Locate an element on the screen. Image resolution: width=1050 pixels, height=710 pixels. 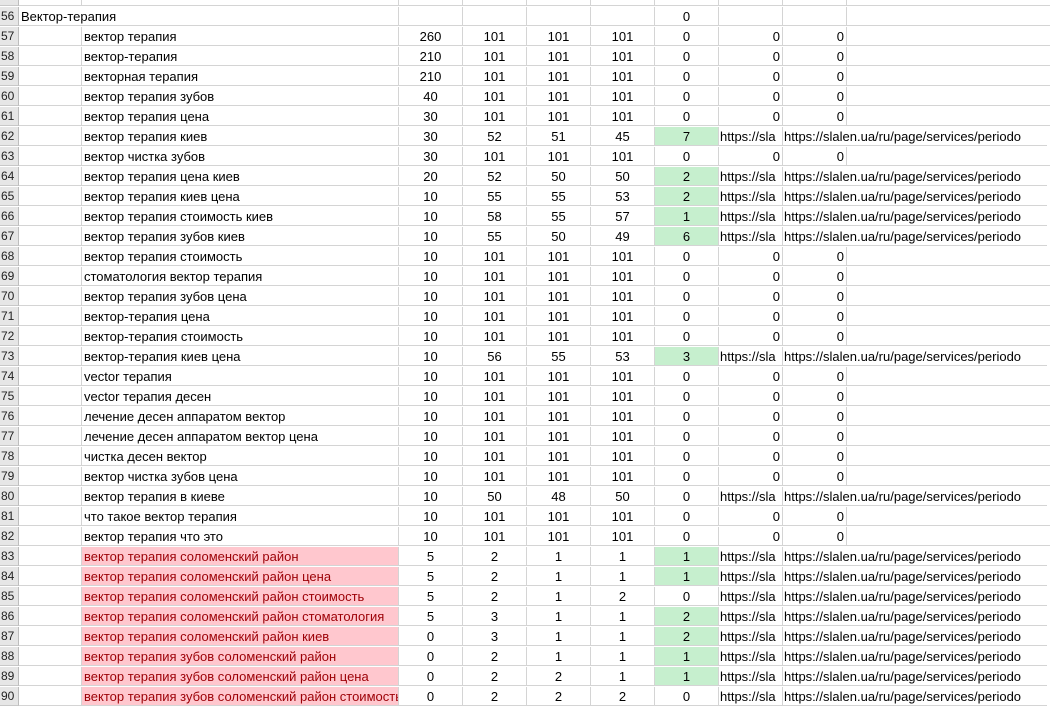
keyword-cell: vector терапия is located at coordinates (240, 376).